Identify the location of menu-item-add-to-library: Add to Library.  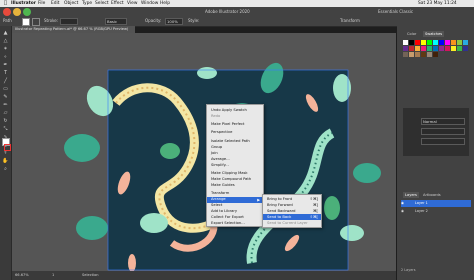
(224, 211).